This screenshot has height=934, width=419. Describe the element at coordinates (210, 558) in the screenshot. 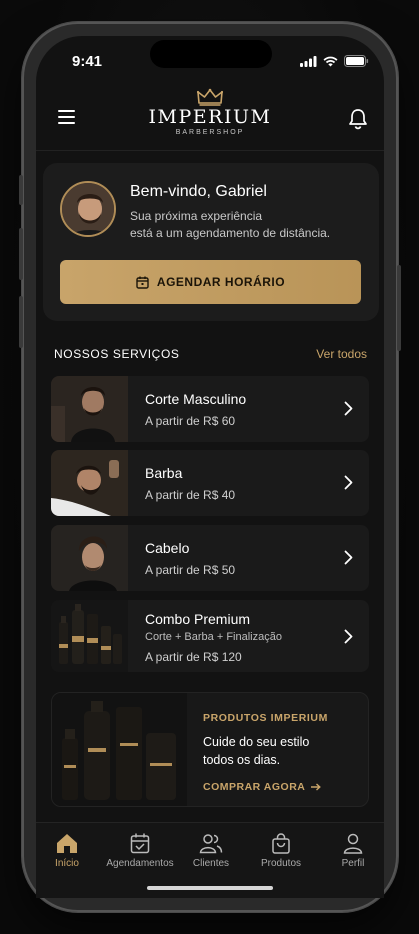

I see `service-card-cabelo: Cabelo A partir de R$ 50` at that location.